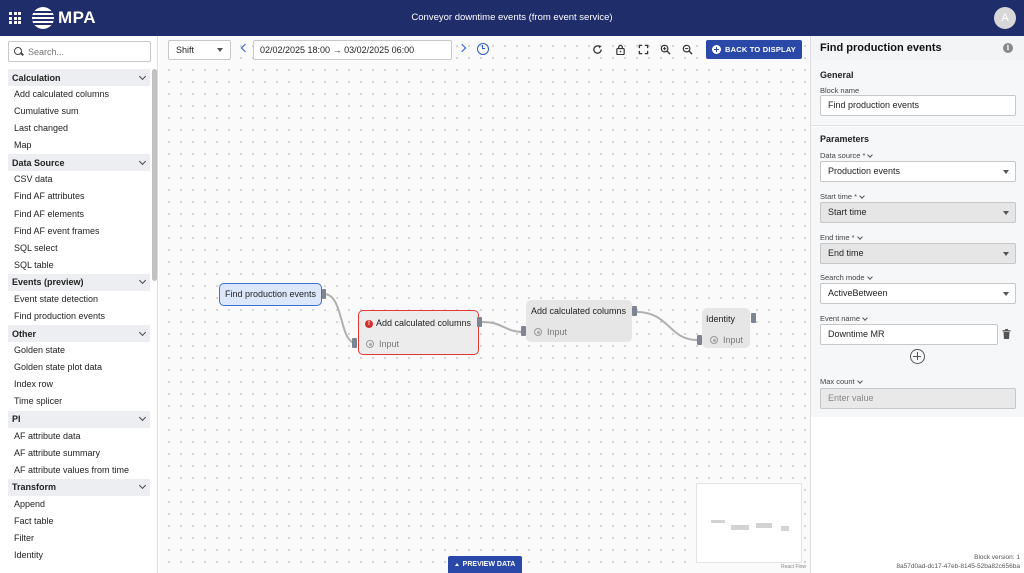 The image size is (1024, 573). I want to click on category-header: Events (preview), so click(79, 282).